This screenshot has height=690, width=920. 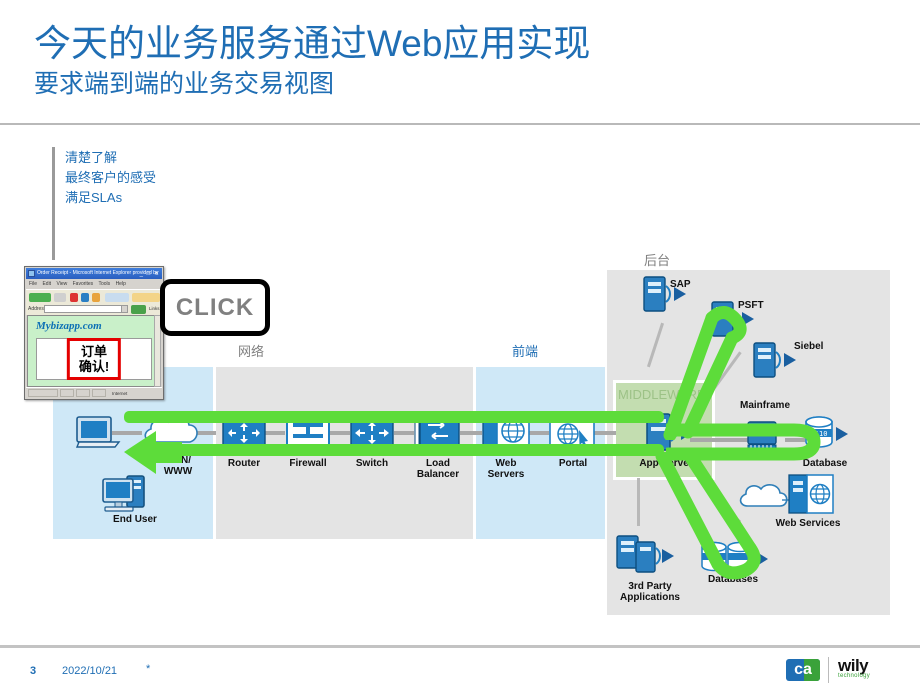 I want to click on zone-label-front-end: 前端, so click(x=525, y=351).